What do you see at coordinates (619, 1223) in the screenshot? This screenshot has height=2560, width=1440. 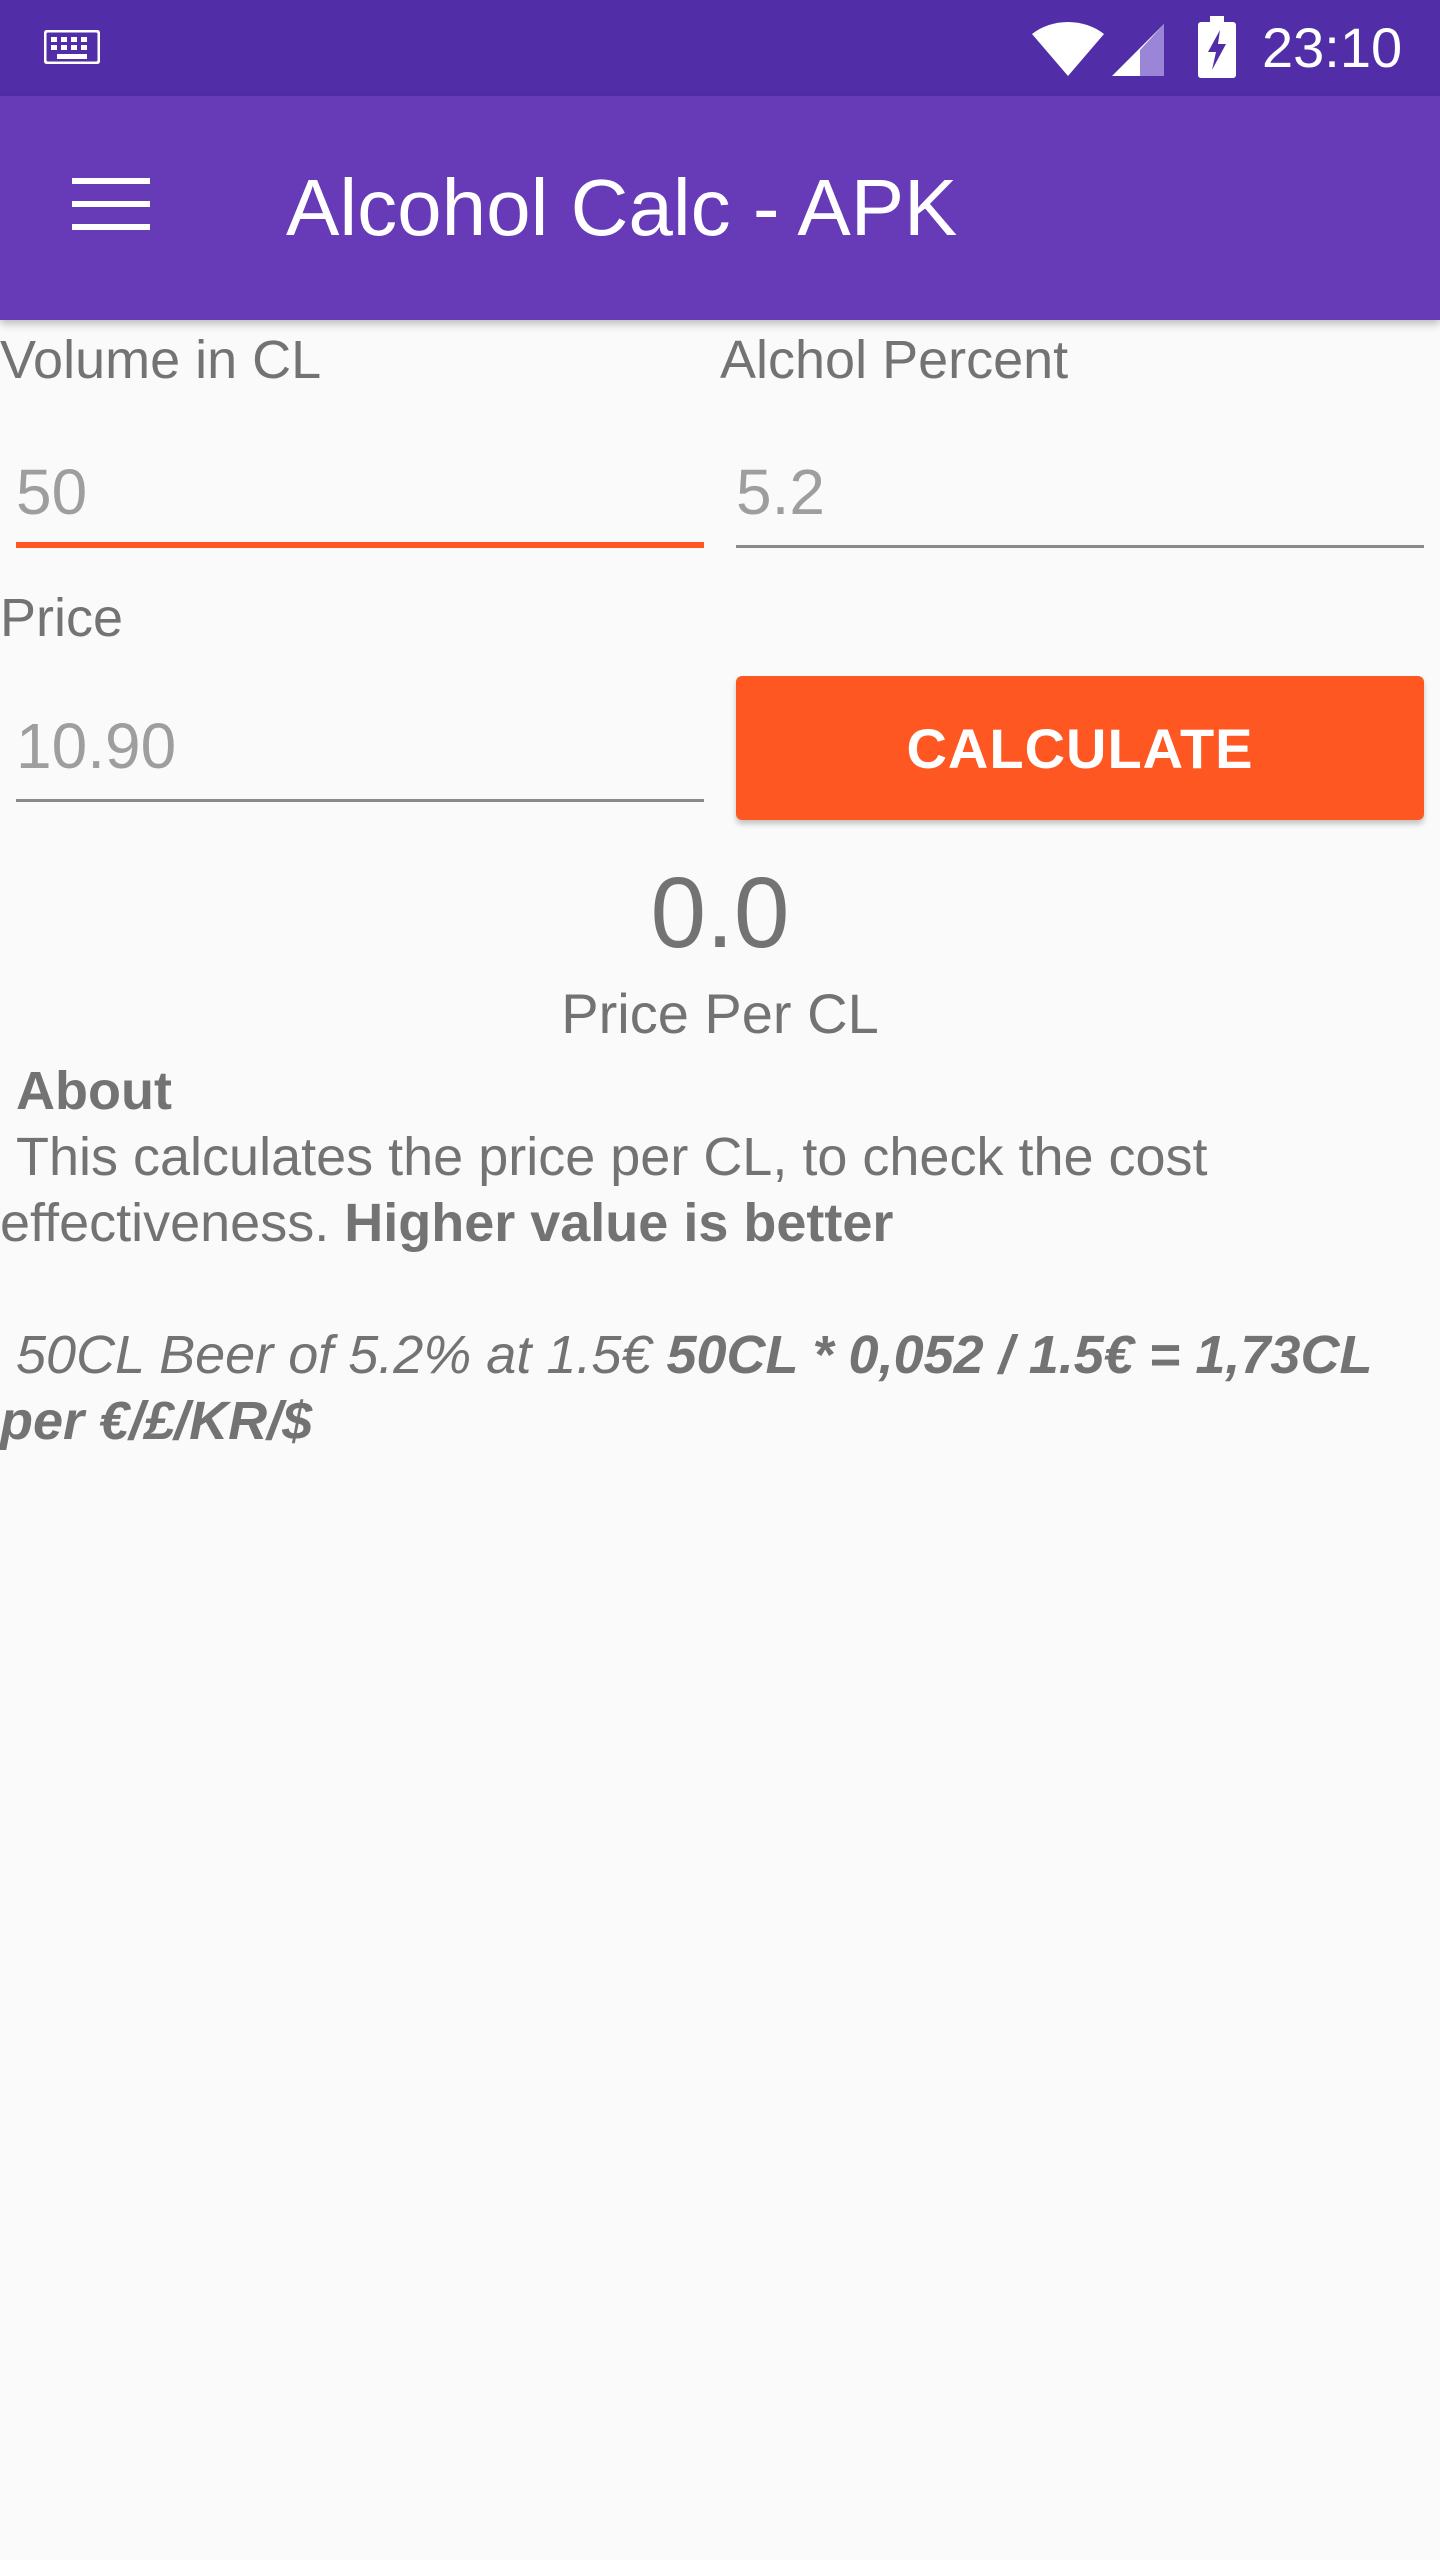 I see `about-highlight: Higher value is better` at bounding box center [619, 1223].